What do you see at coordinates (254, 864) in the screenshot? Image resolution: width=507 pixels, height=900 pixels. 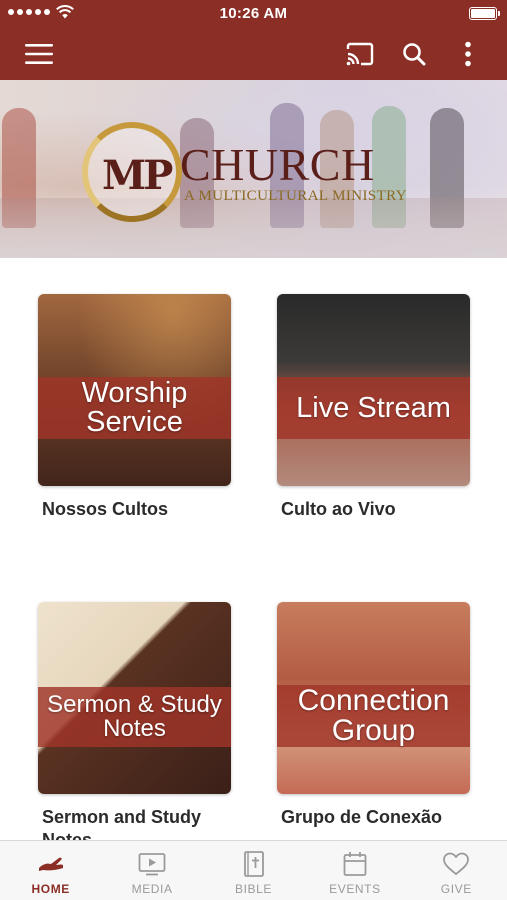 I see `bible-icon` at bounding box center [254, 864].